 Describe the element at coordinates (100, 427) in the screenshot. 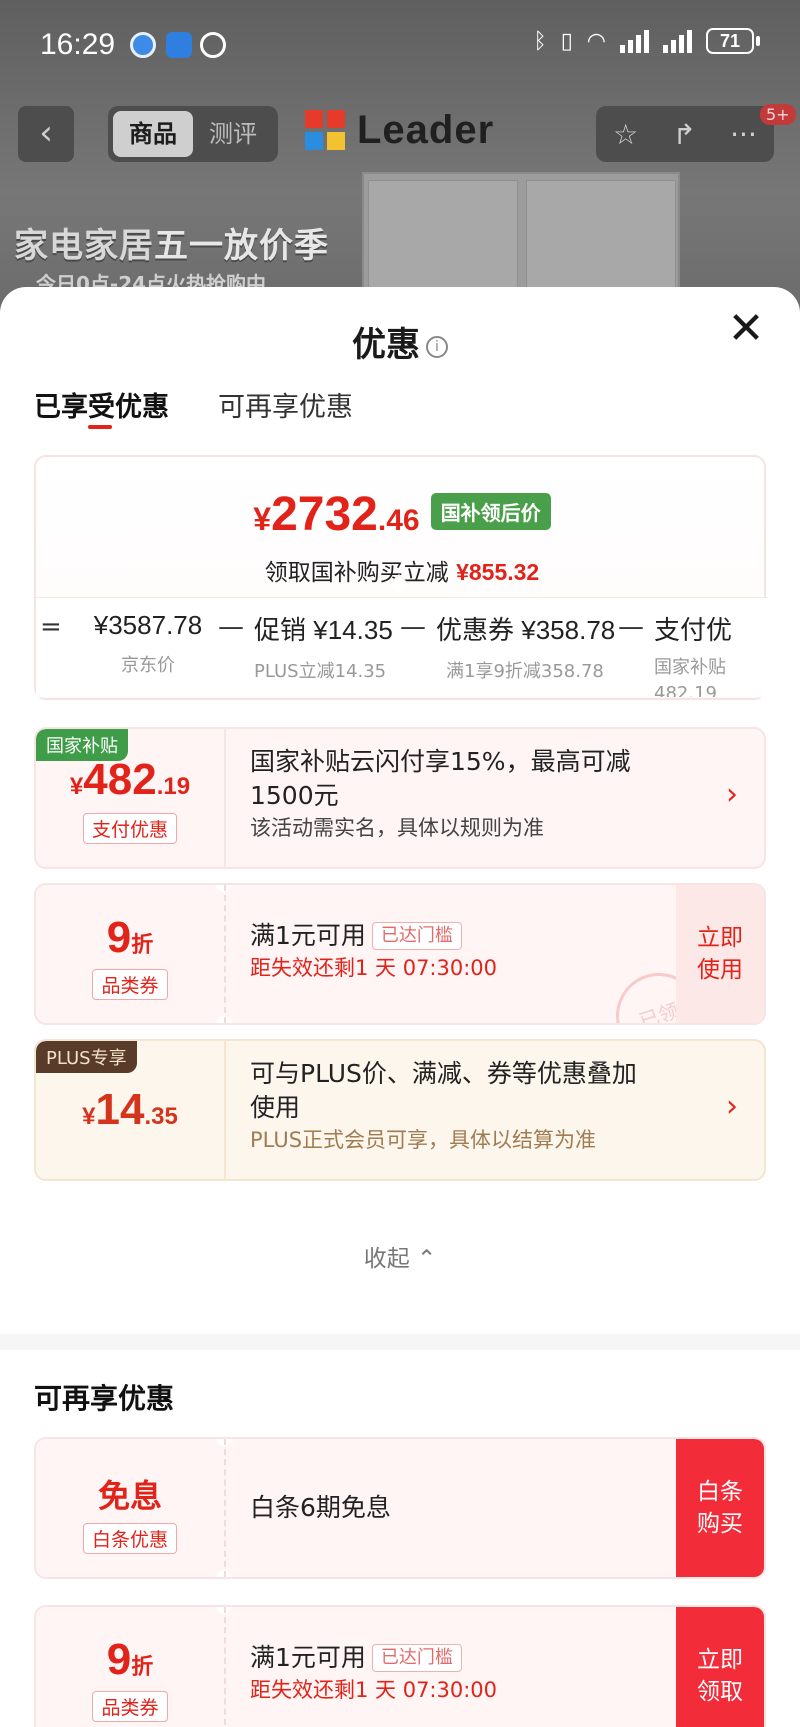

I see `active-tab-underline` at that location.